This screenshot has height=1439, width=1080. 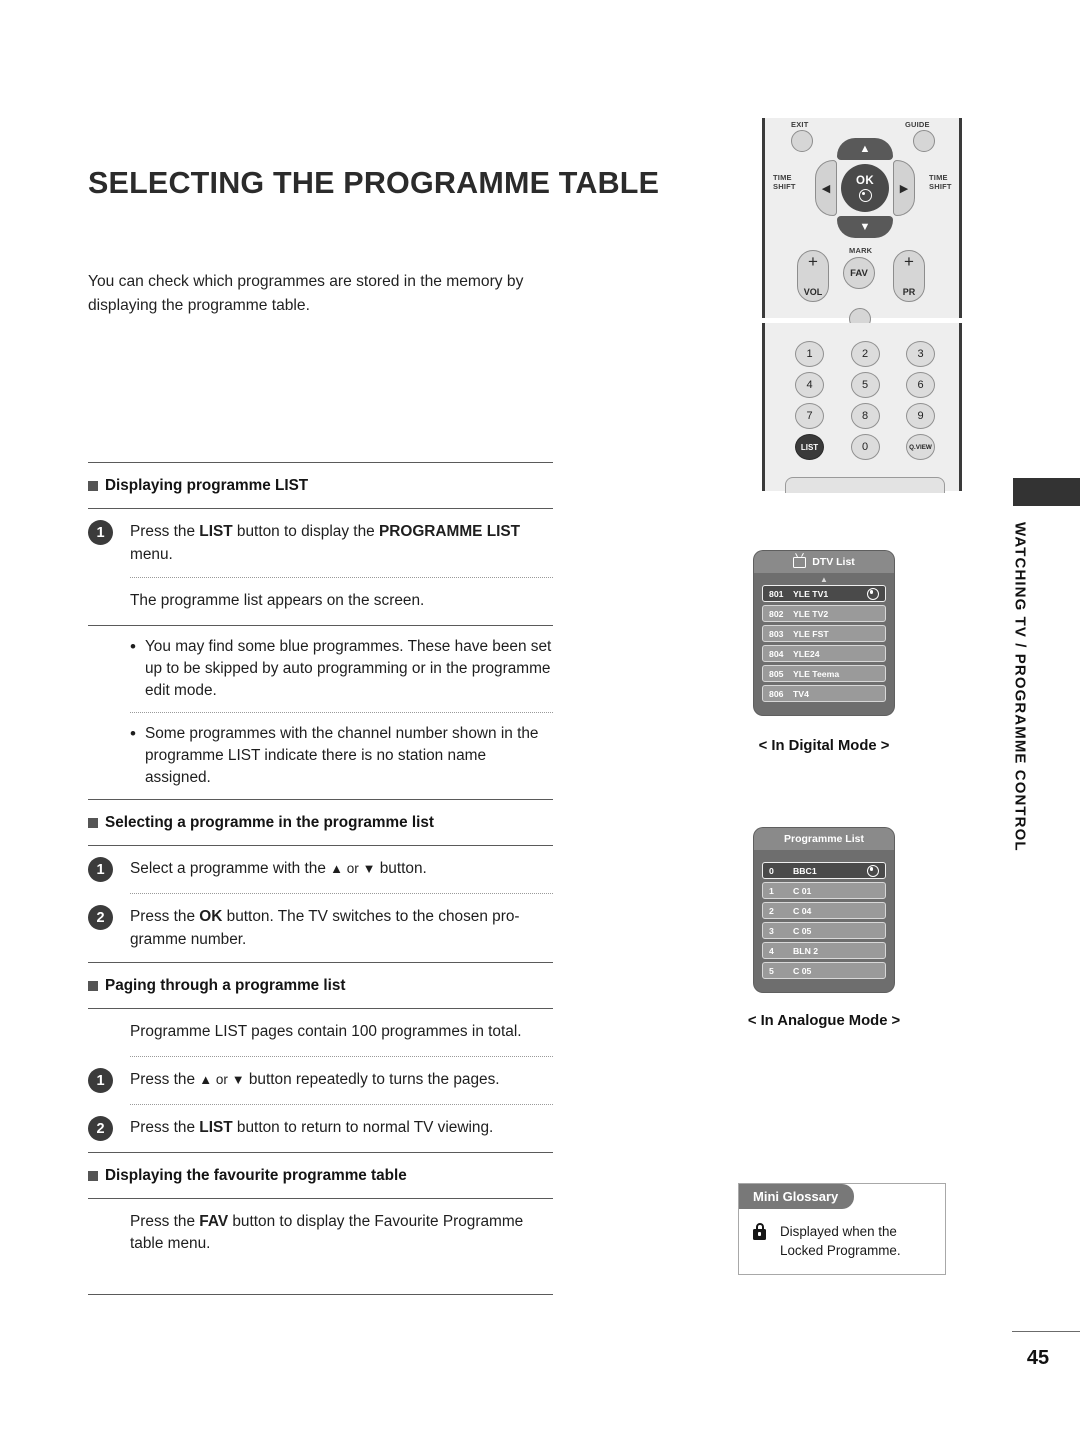 What do you see at coordinates (776, 693) in the screenshot?
I see `channel-number: 806` at bounding box center [776, 693].